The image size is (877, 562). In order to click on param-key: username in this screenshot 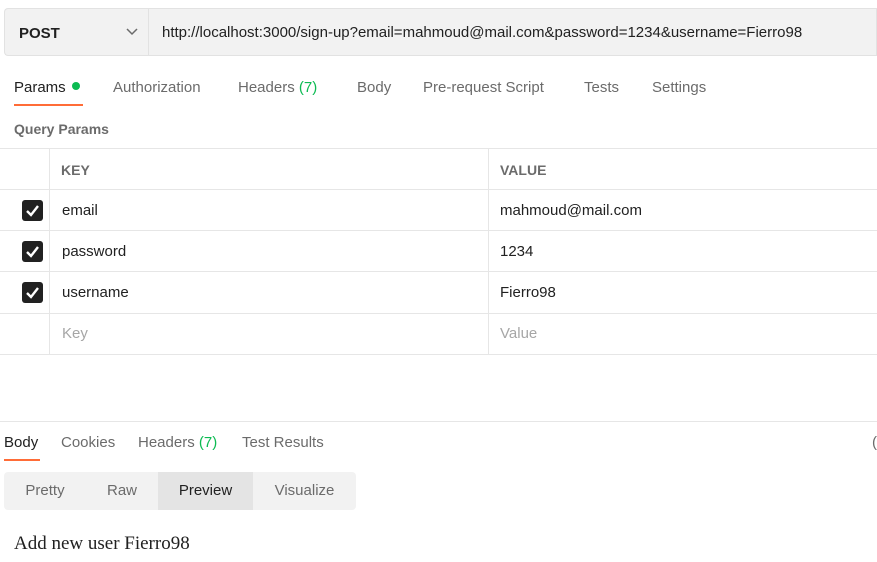, I will do `click(95, 292)`.